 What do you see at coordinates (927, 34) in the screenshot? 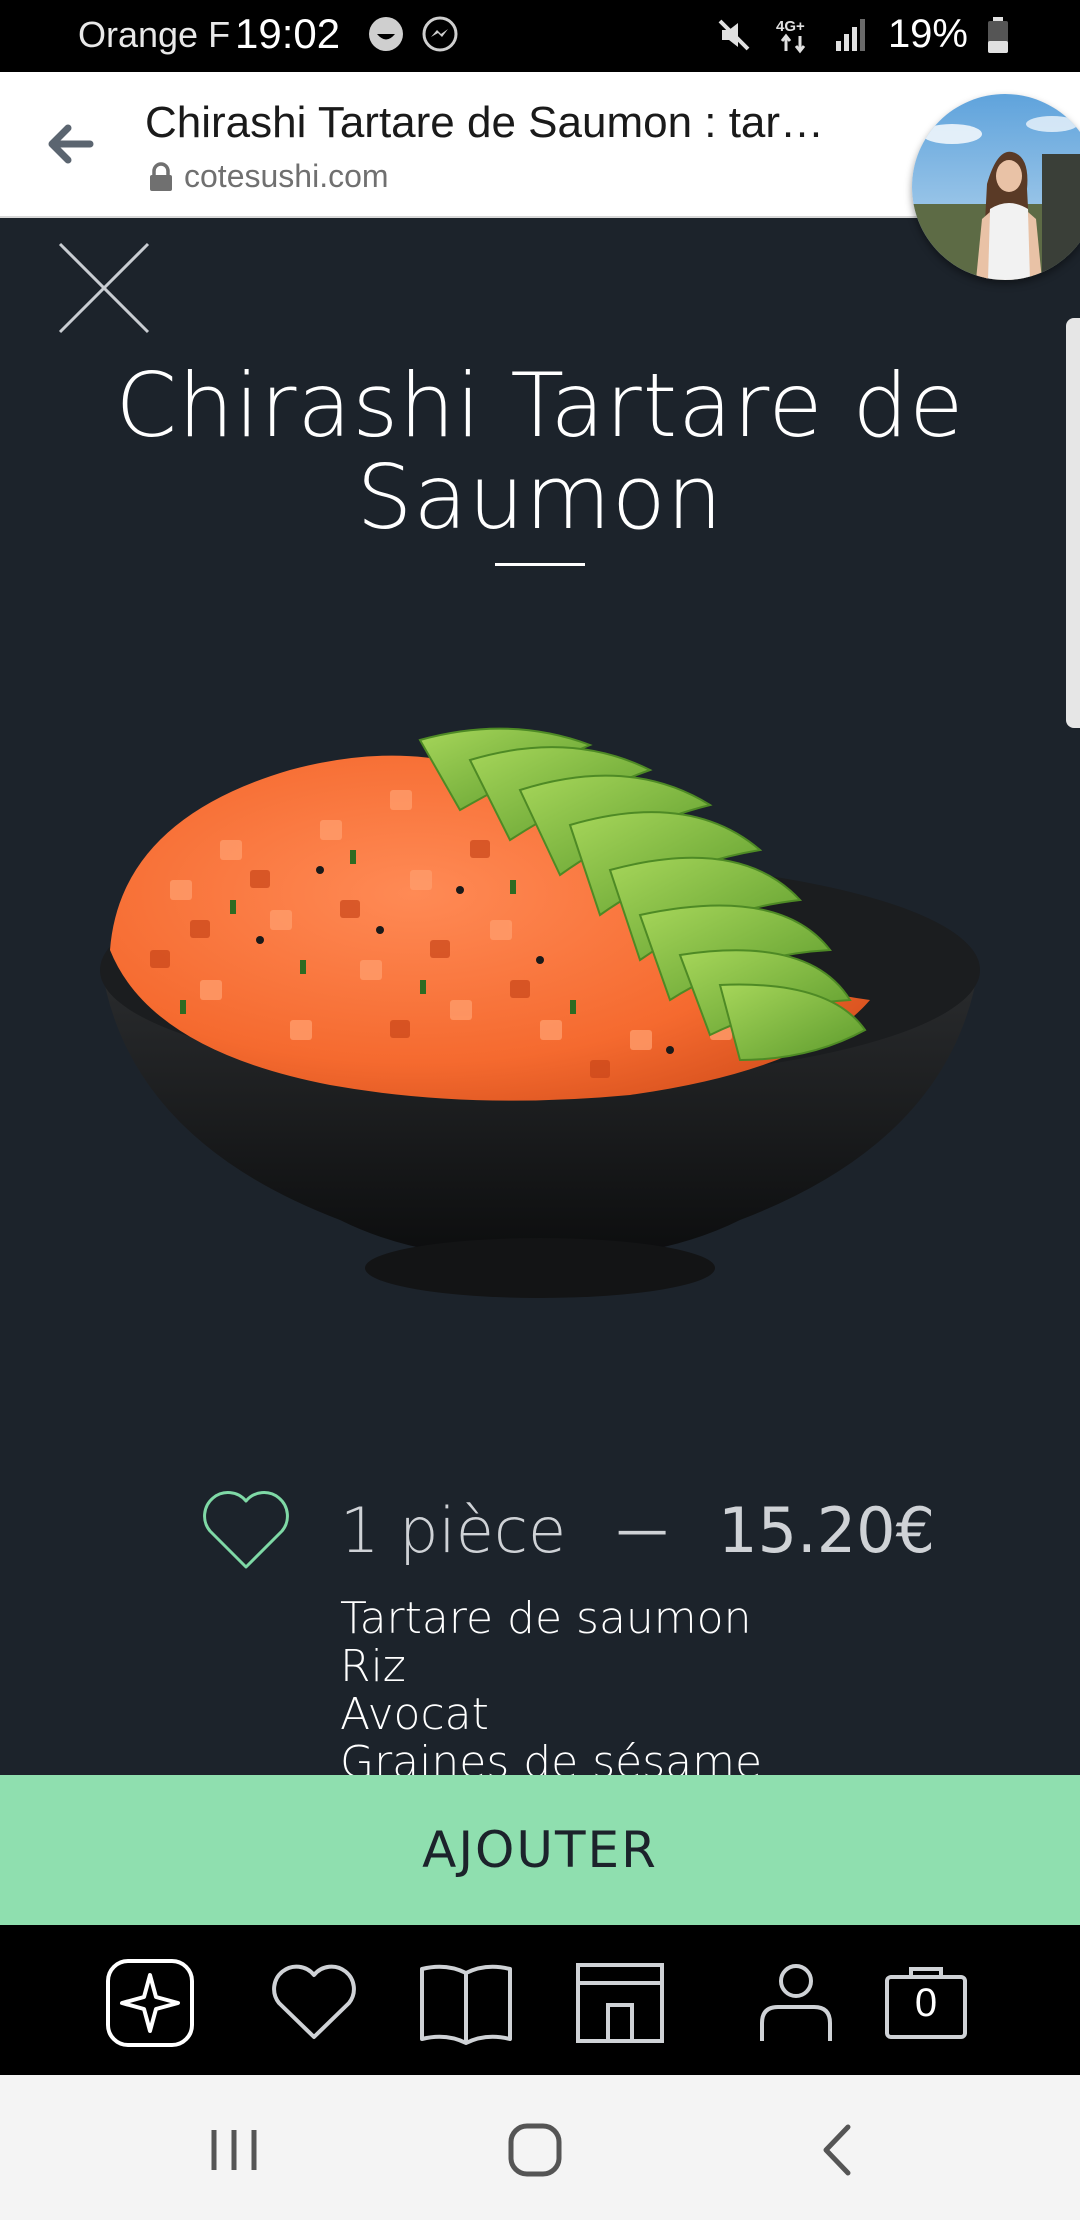
I see `battery-percent: 19%` at bounding box center [927, 34].